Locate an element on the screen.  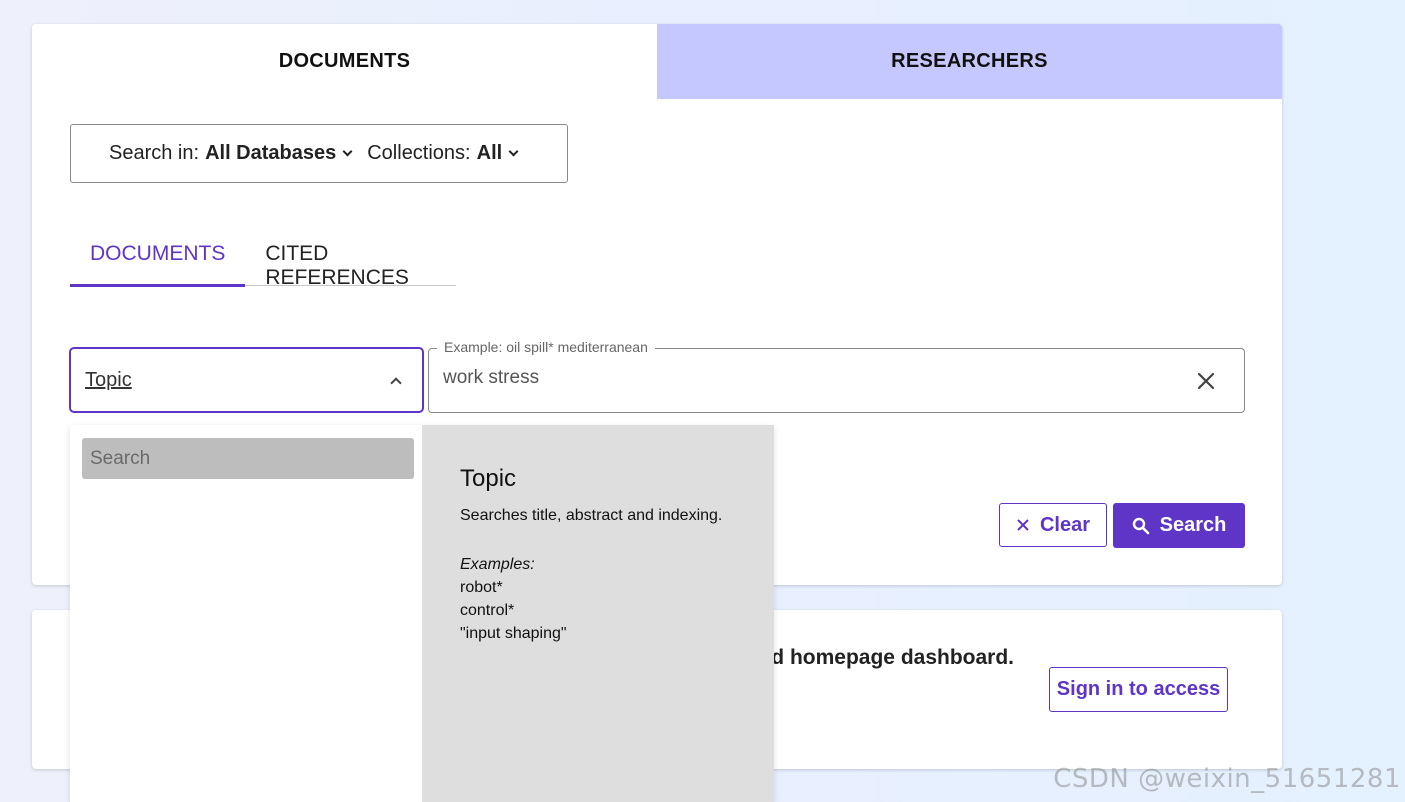
info-title: Topic is located at coordinates (488, 478).